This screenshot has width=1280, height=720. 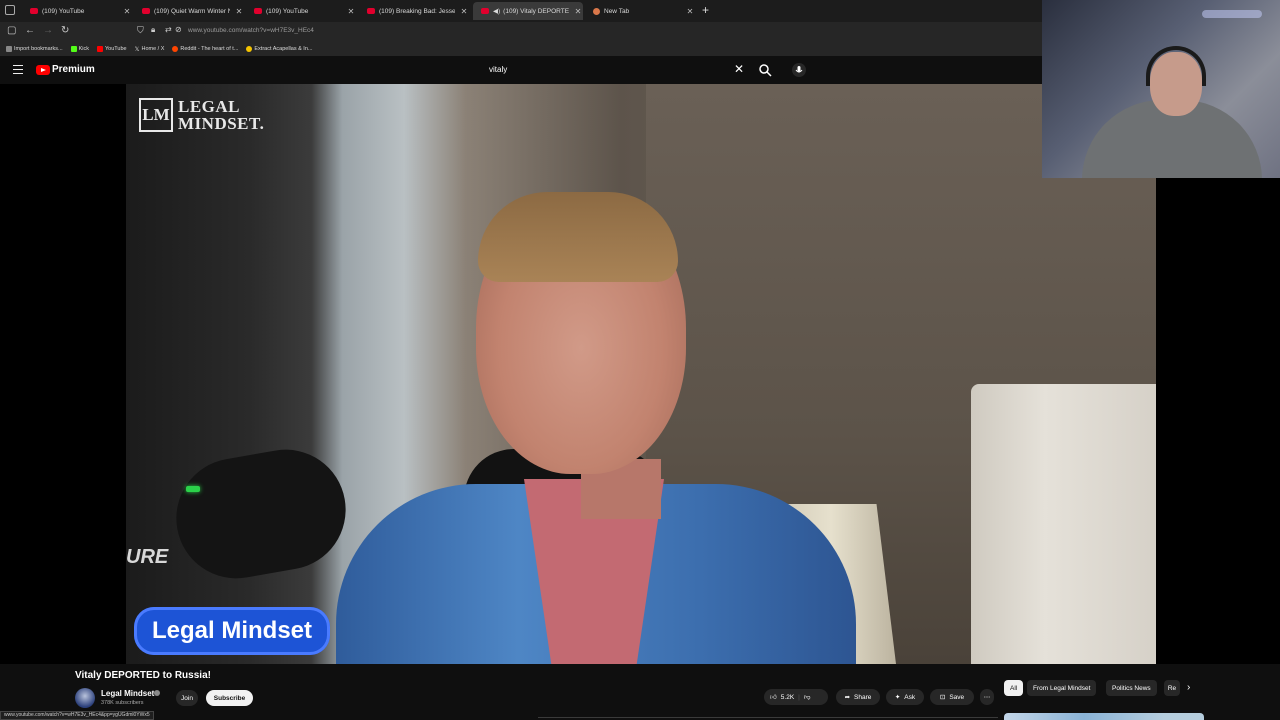 I want to click on bookmark-label: YouTube, so click(x=116, y=49).